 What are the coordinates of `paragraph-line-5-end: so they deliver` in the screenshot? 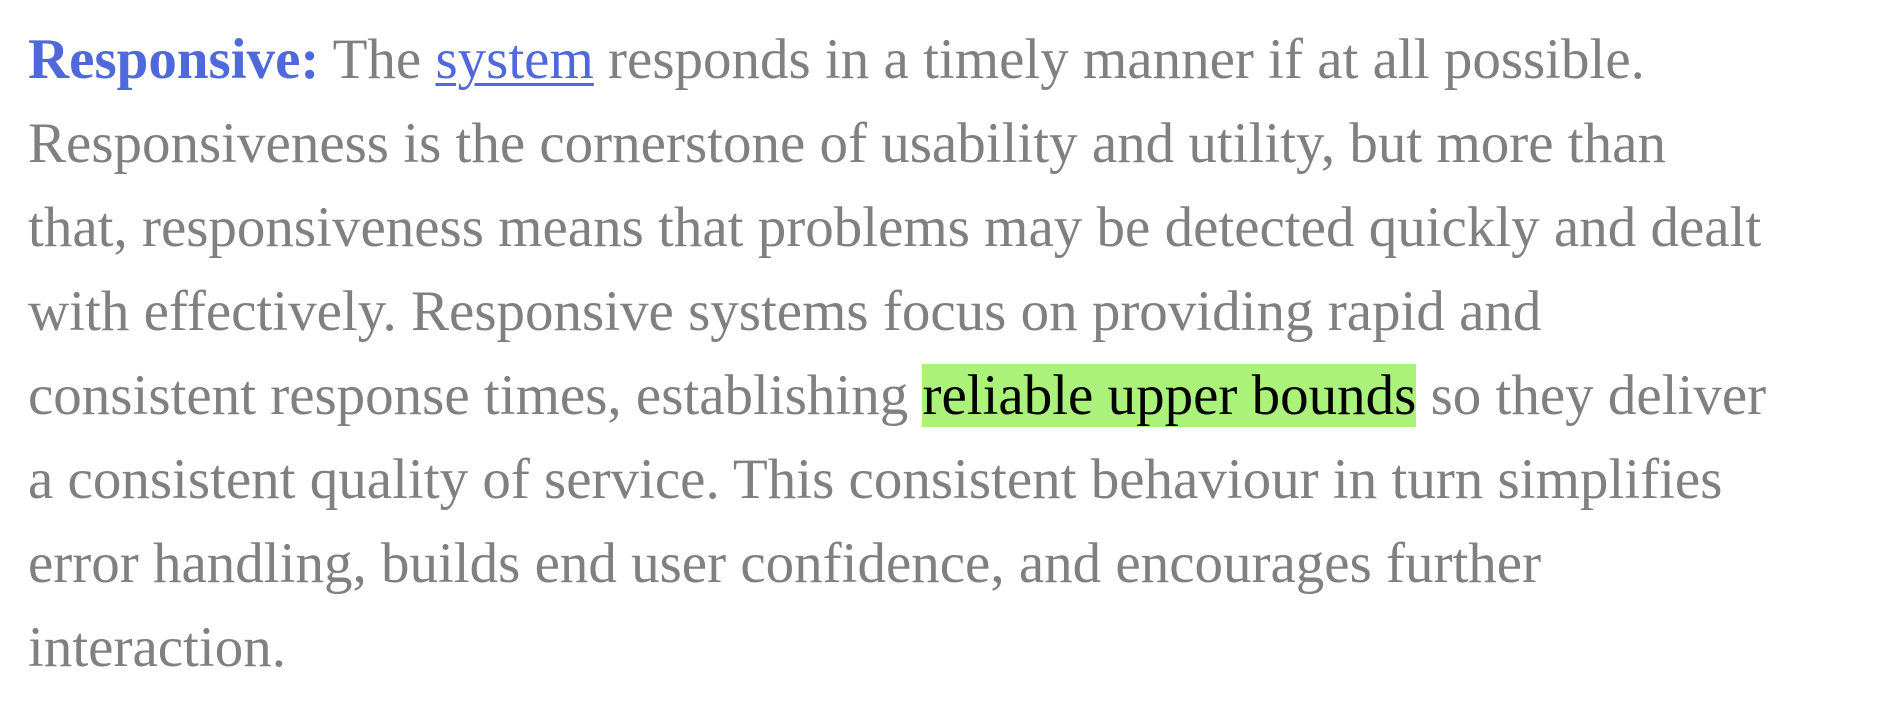 It's located at (1591, 395).